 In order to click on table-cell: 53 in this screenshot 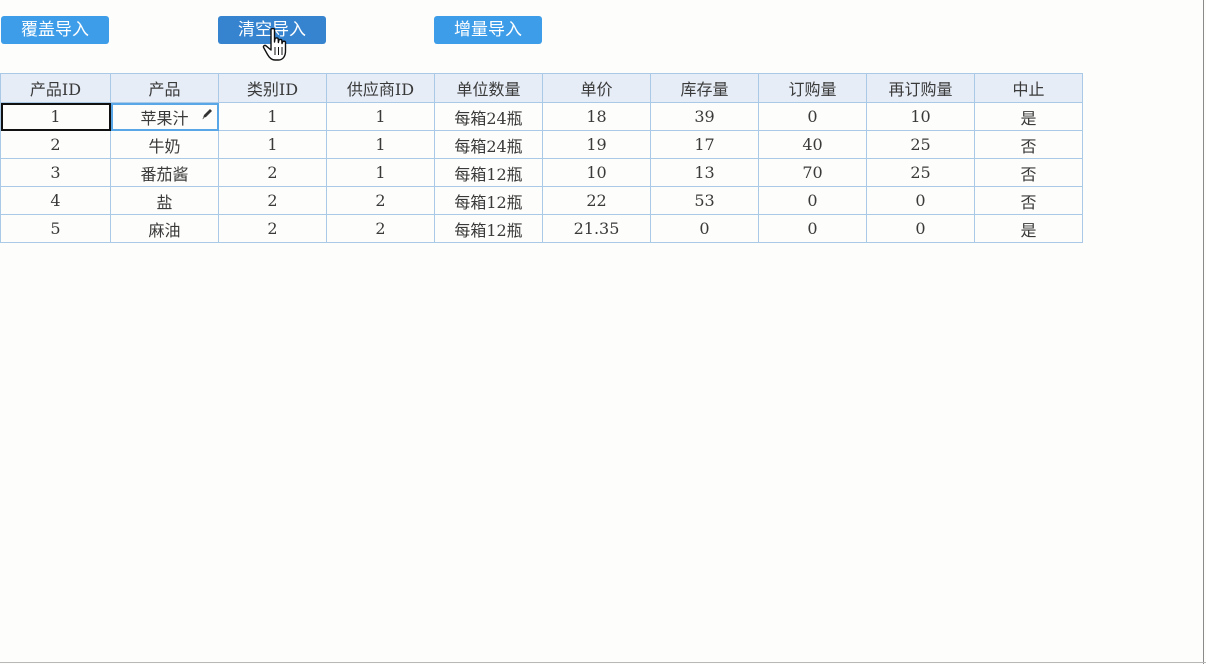, I will do `click(704, 200)`.